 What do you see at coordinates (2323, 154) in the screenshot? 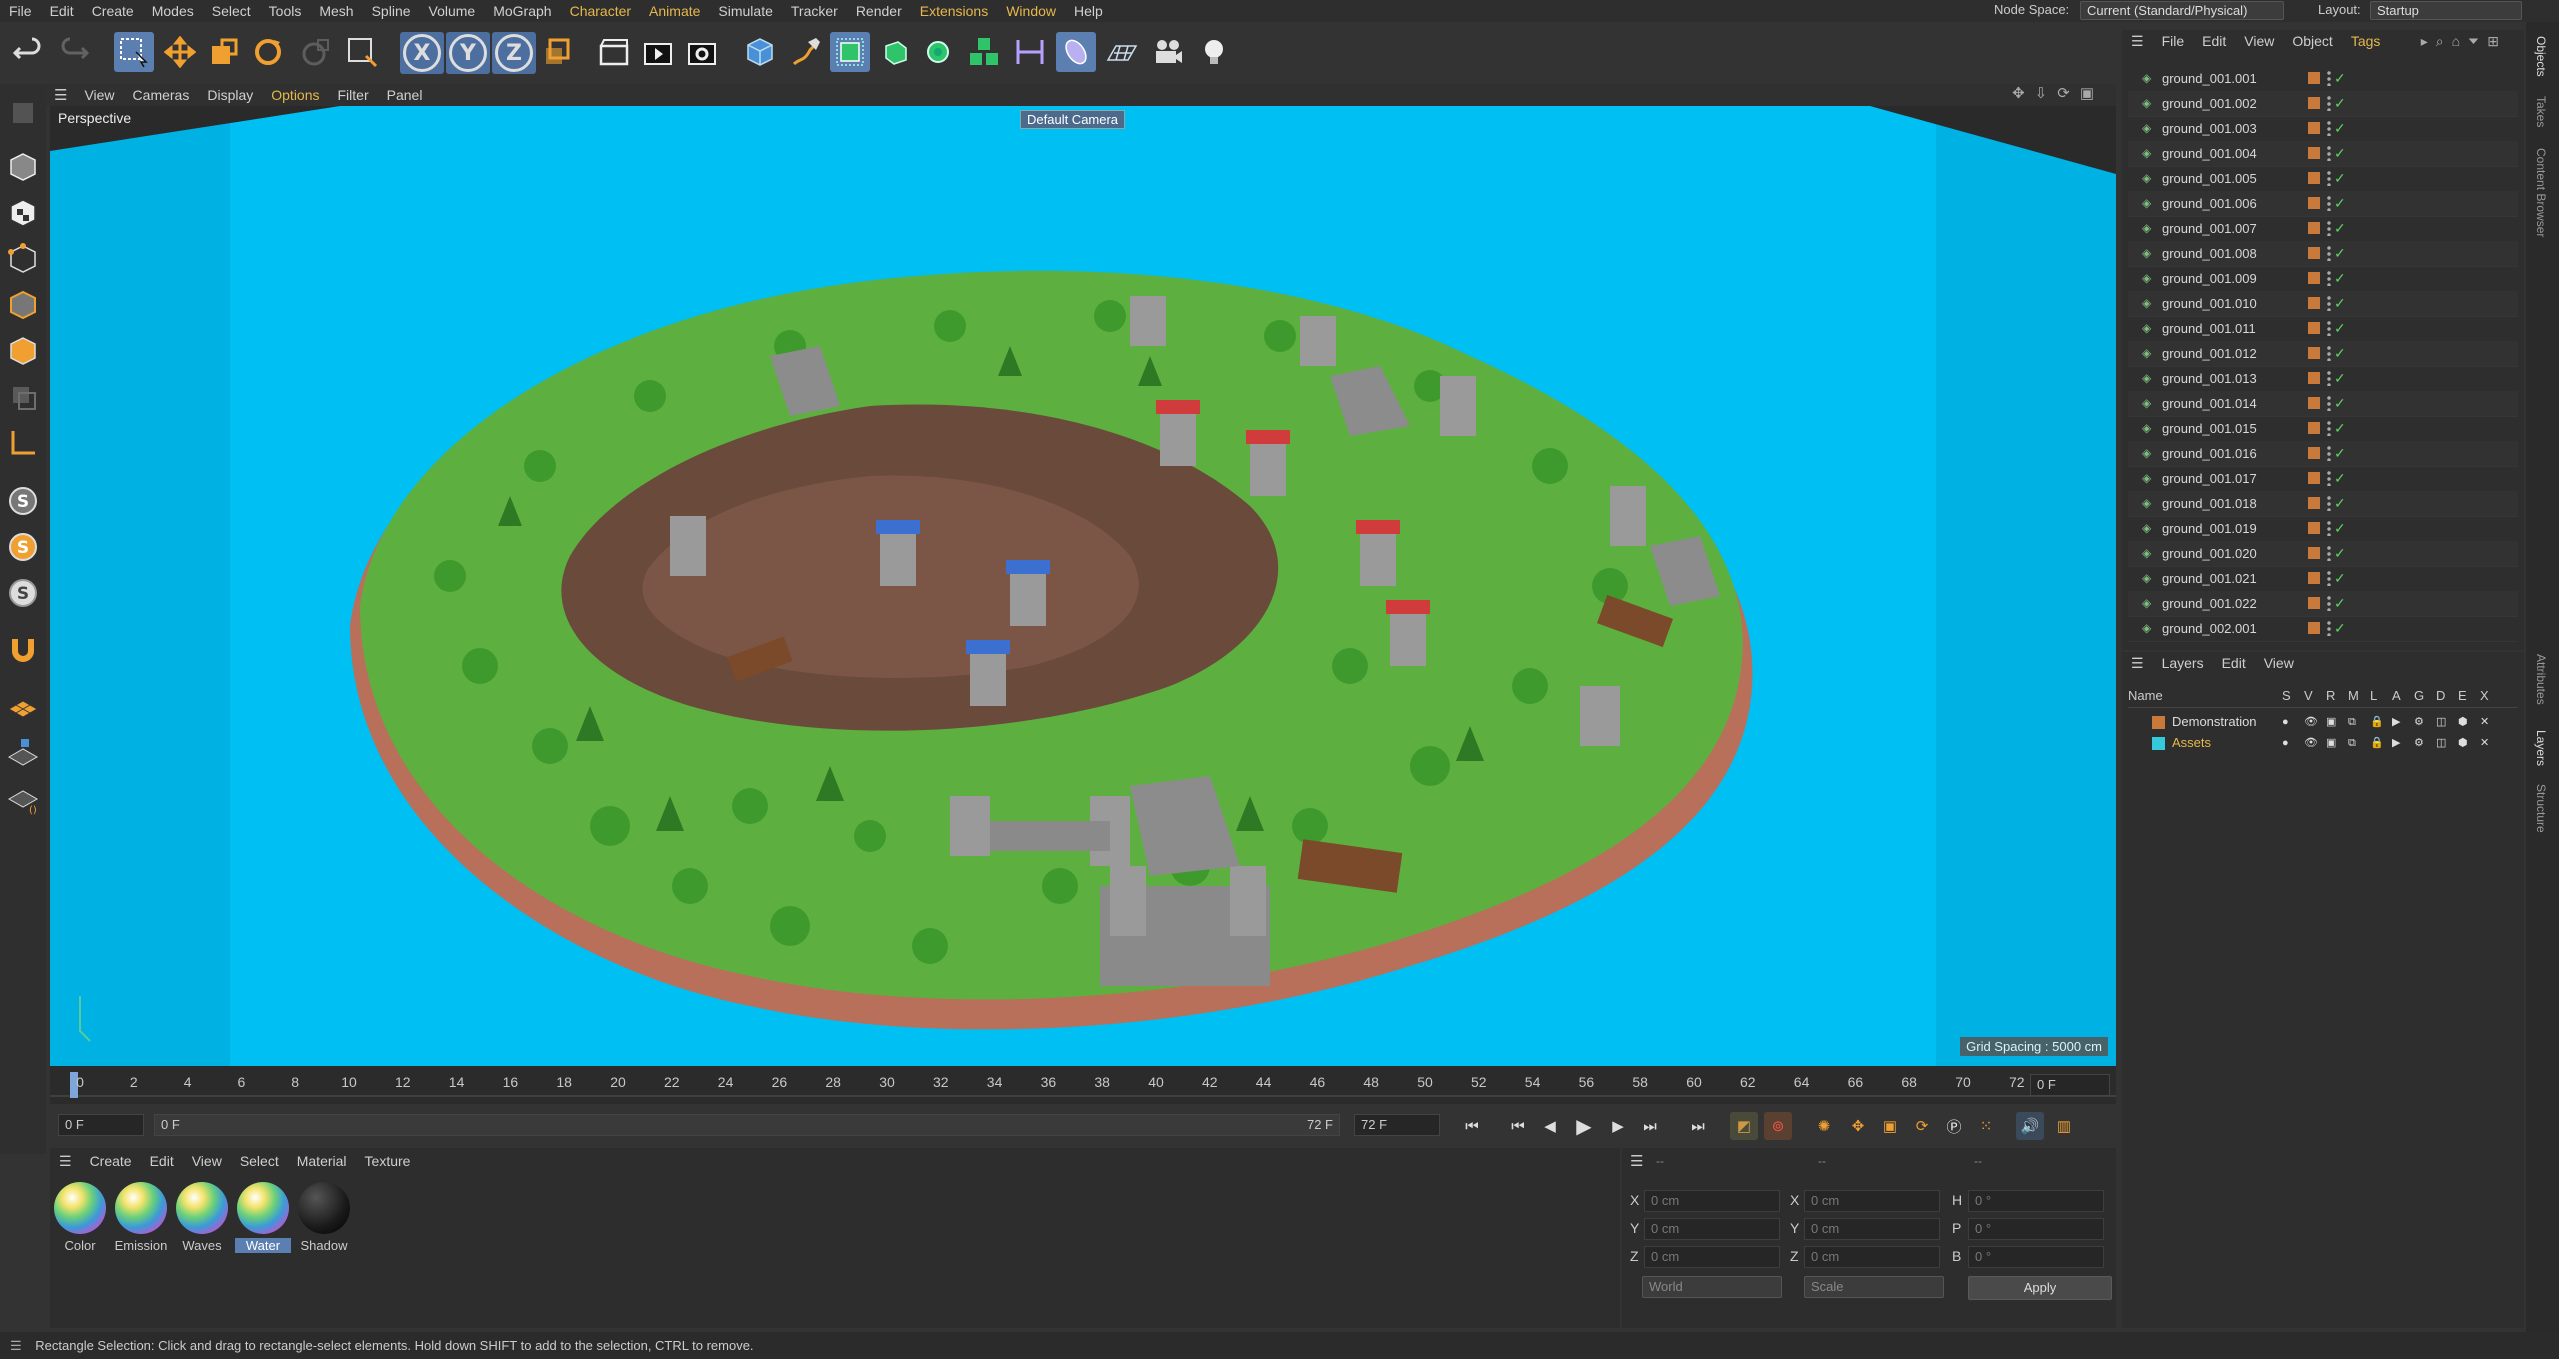
I see `object-row: ◈ ground_001.004 ✓` at bounding box center [2323, 154].